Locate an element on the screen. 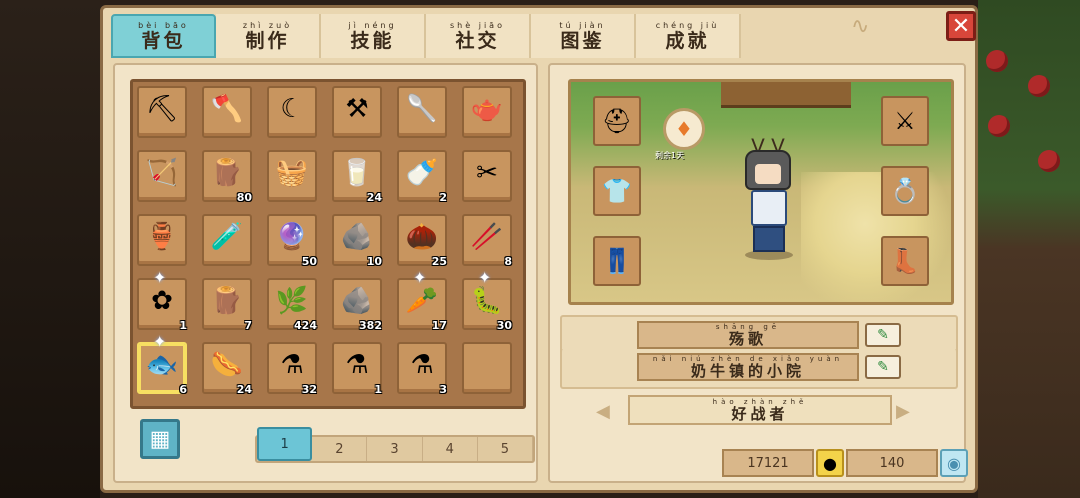 Image resolution: width=1080 pixels, height=498 pixels. tab-backpack: bèi bāo 背包 is located at coordinates (163, 36).